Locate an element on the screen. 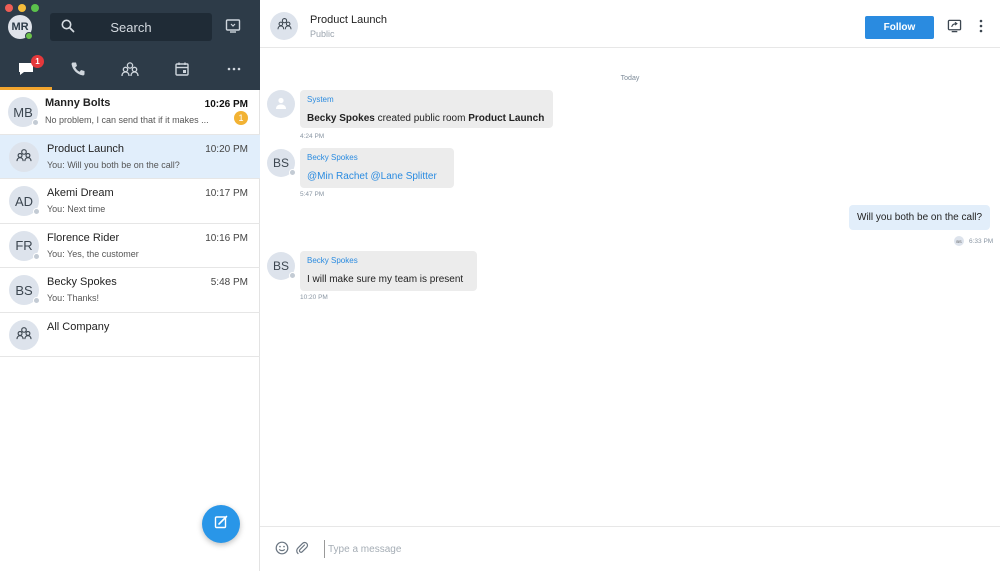  avatar-initials: MB is located at coordinates (23, 112).